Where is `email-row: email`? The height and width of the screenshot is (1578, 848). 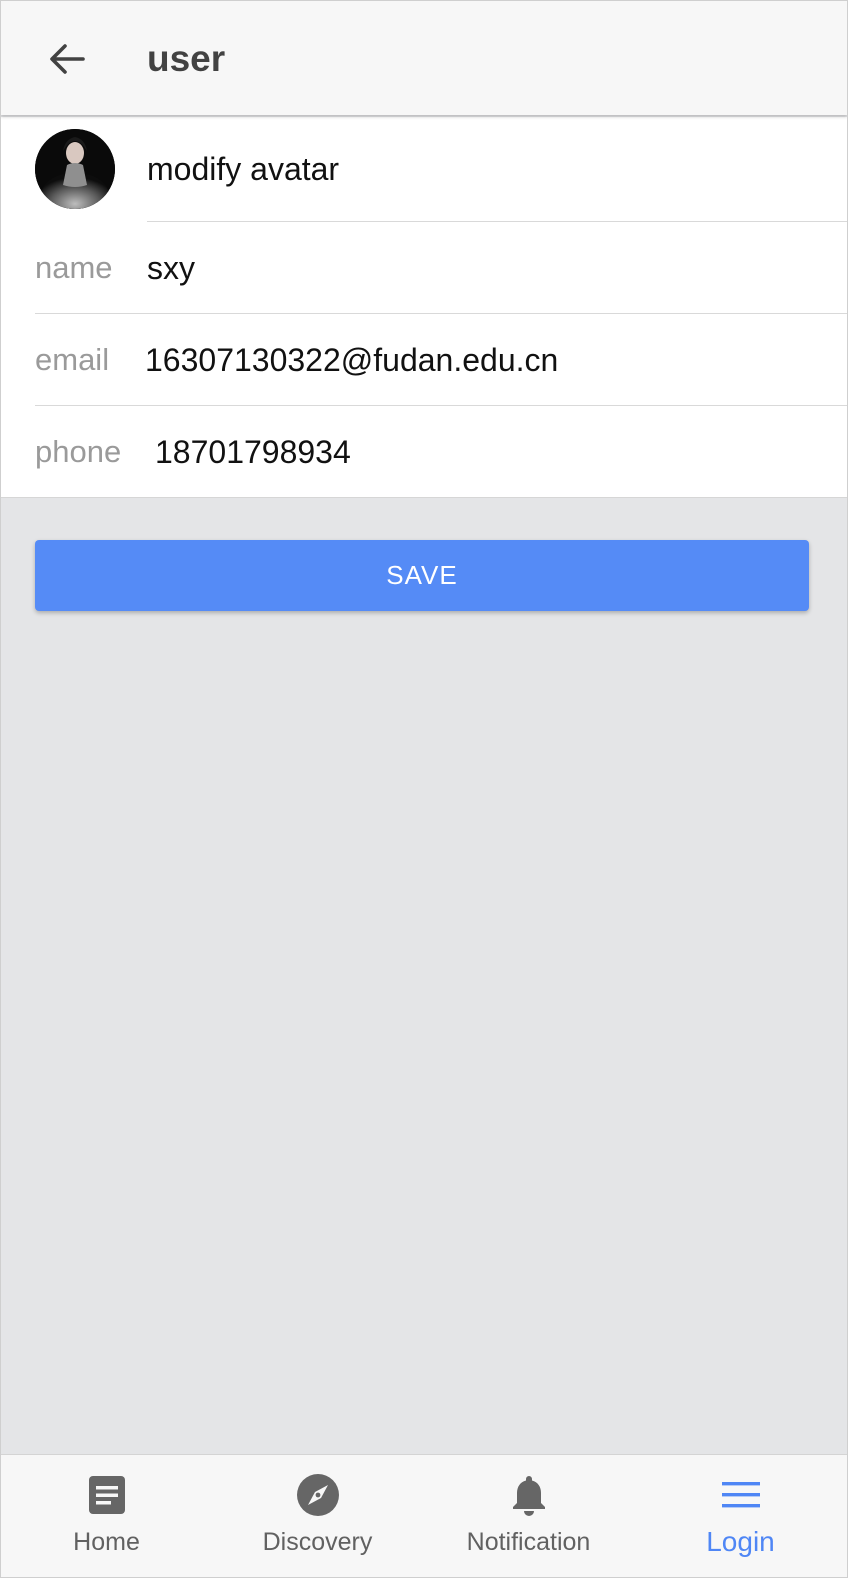 email-row: email is located at coordinates (424, 360).